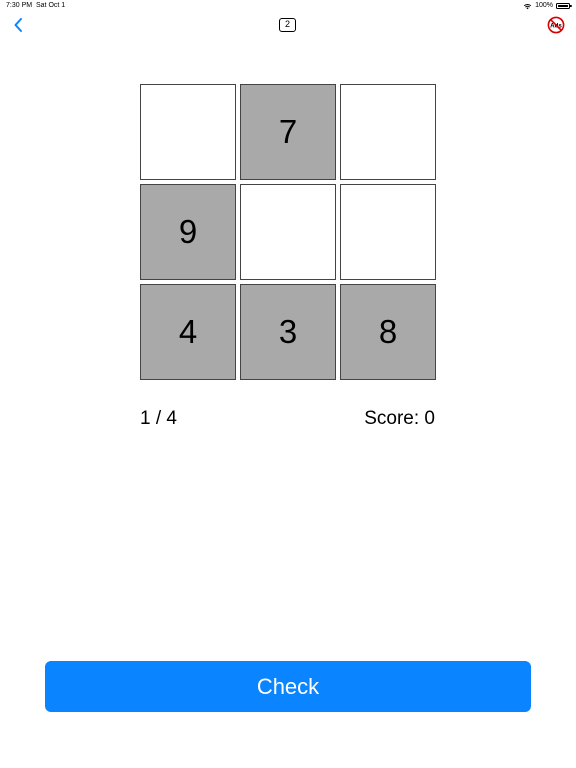  I want to click on battery-icon, so click(564, 6).